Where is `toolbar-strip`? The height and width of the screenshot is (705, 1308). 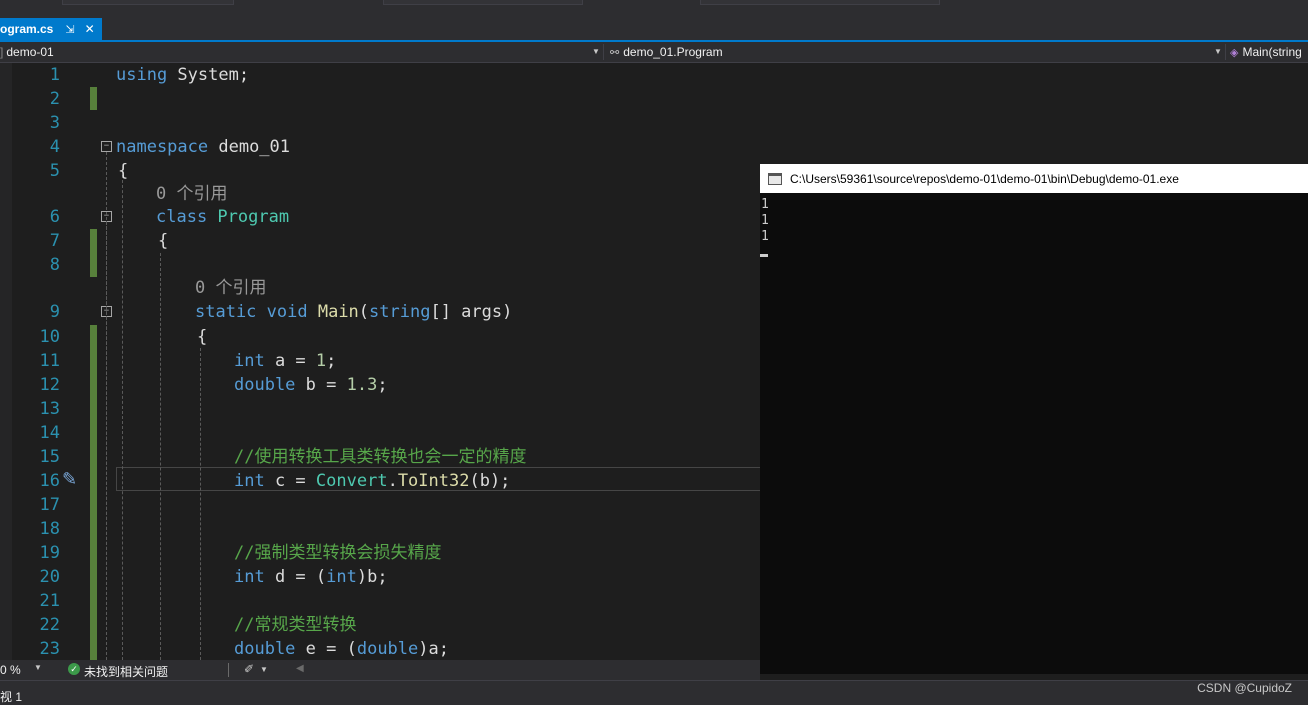
toolbar-strip is located at coordinates (654, 9).